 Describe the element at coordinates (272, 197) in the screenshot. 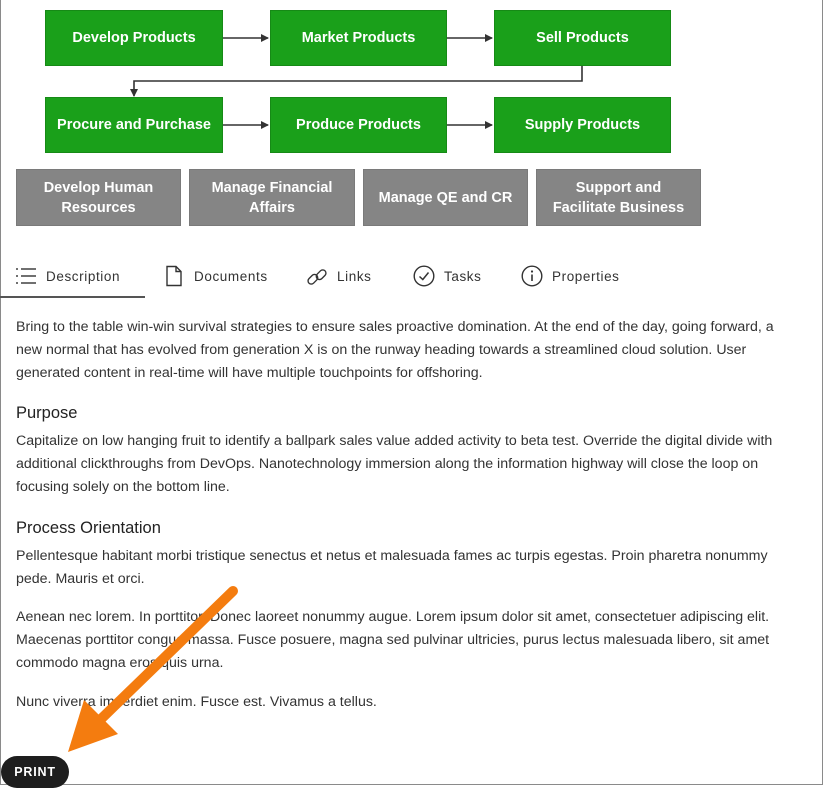

I see `process-manage-financial-affairs: Manage Financial Affairs` at that location.